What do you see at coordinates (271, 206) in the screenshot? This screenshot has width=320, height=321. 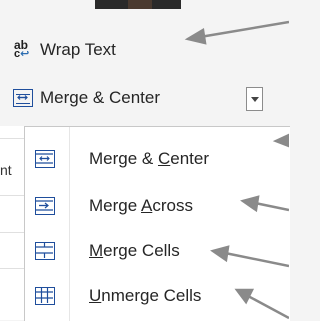 I see `annotation-arrow-merge-across` at bounding box center [271, 206].